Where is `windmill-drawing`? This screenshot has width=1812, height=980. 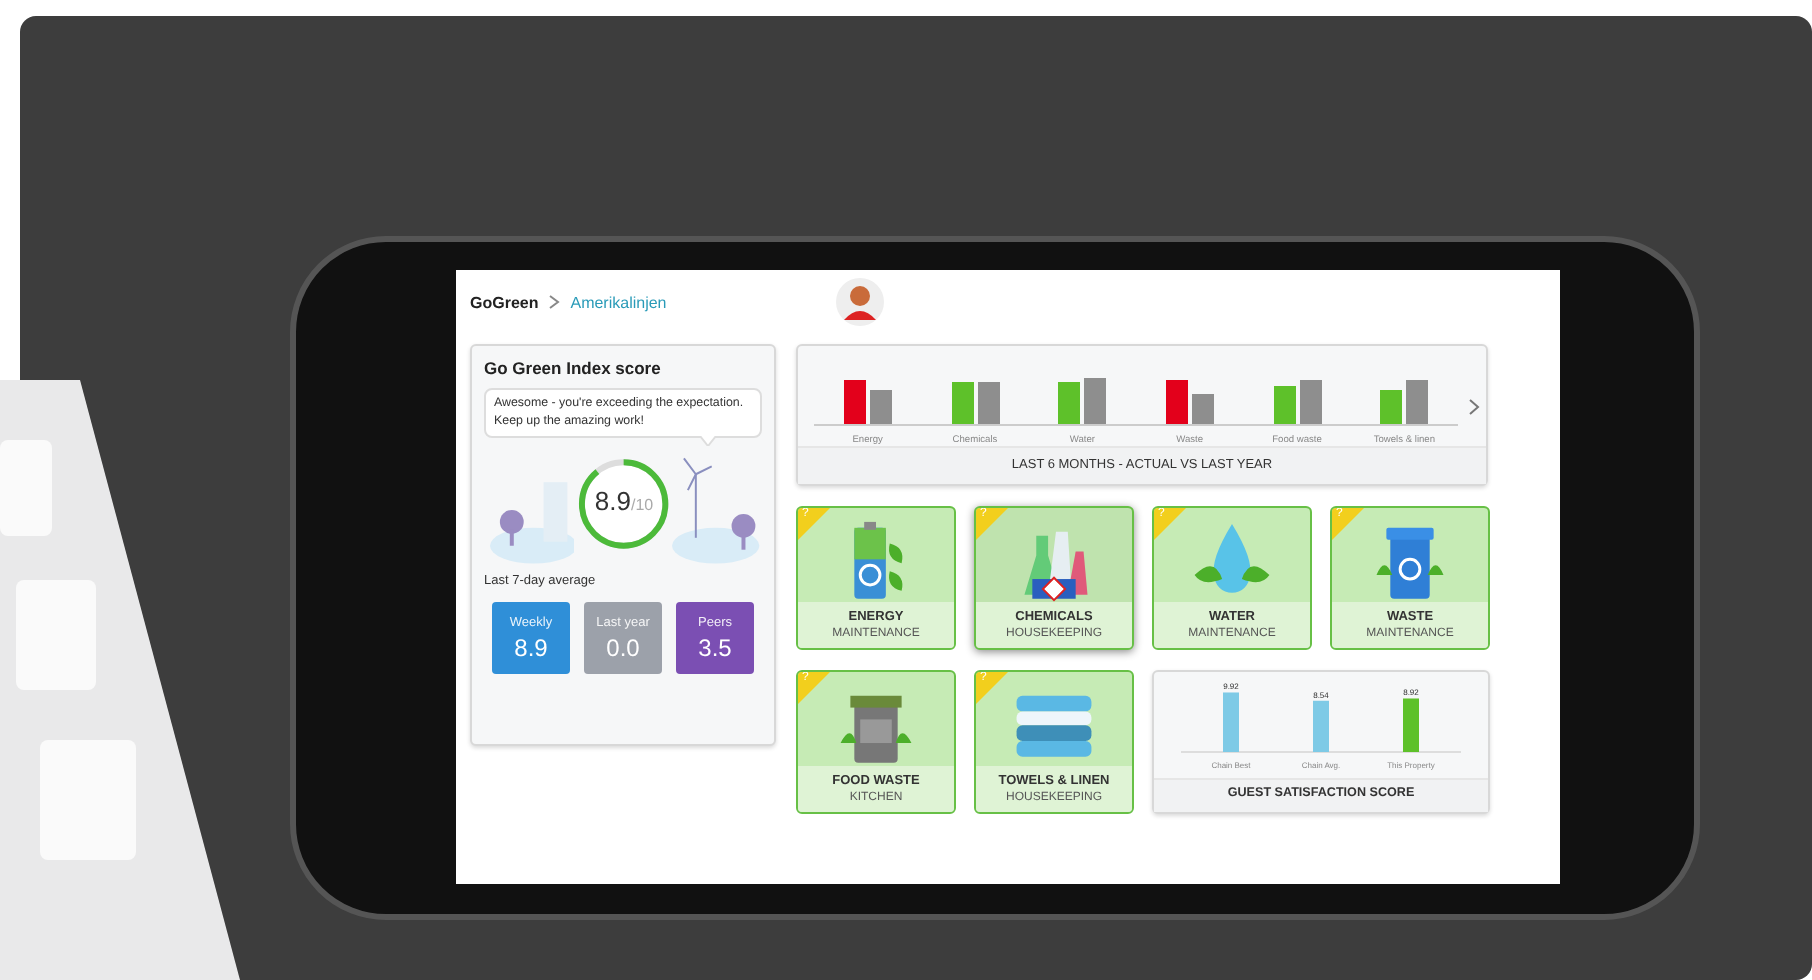
windmill-drawing is located at coordinates (717, 510).